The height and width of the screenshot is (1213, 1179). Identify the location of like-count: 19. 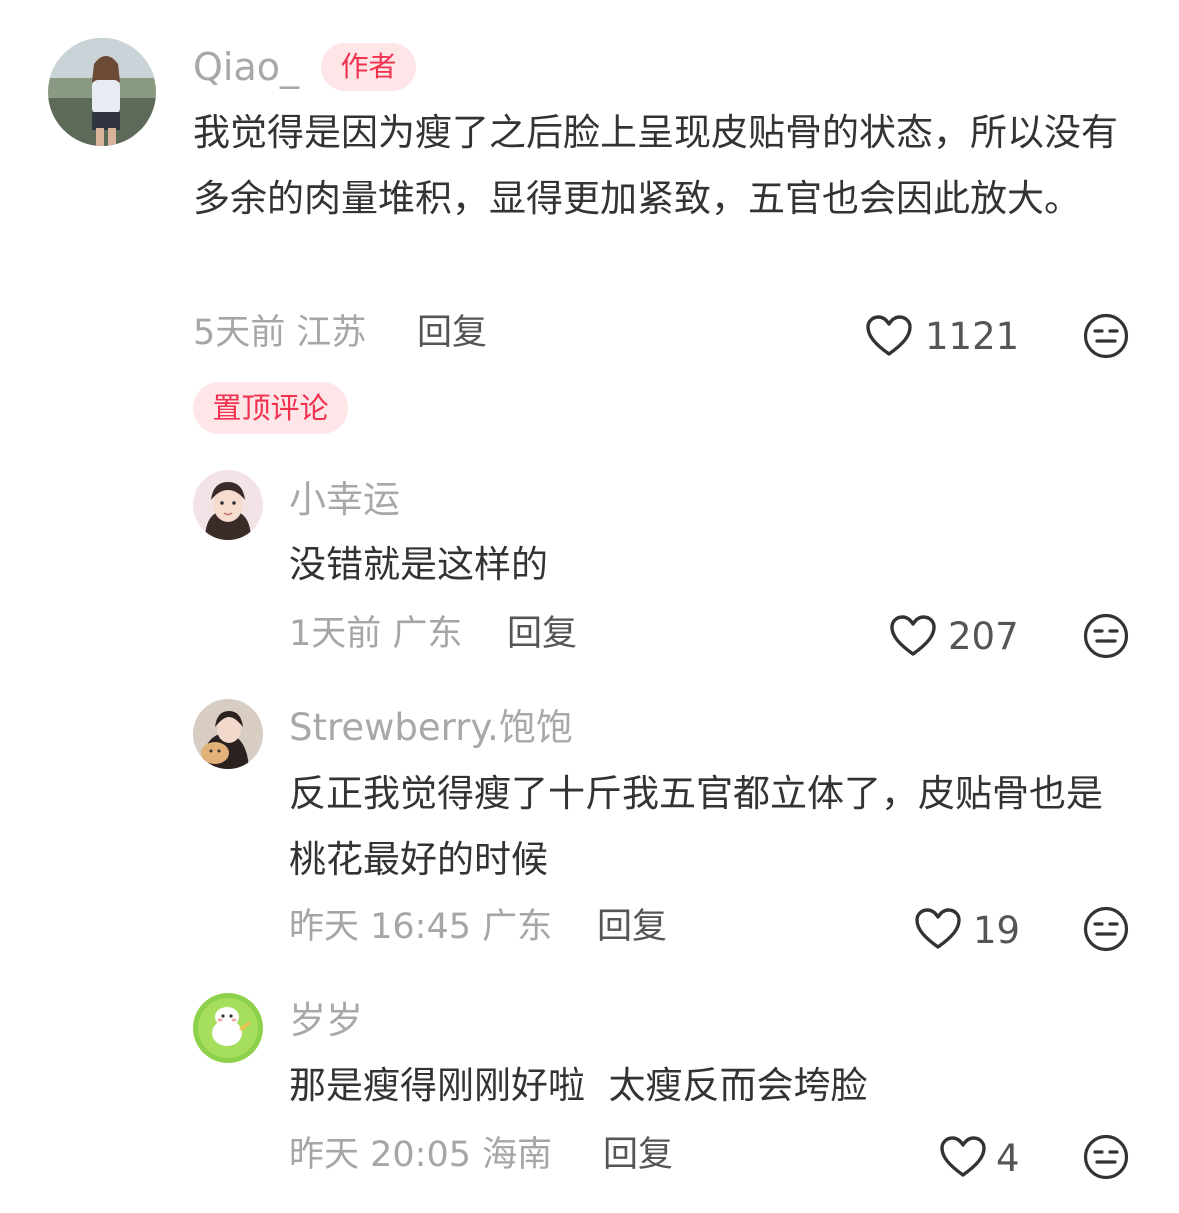
(997, 930).